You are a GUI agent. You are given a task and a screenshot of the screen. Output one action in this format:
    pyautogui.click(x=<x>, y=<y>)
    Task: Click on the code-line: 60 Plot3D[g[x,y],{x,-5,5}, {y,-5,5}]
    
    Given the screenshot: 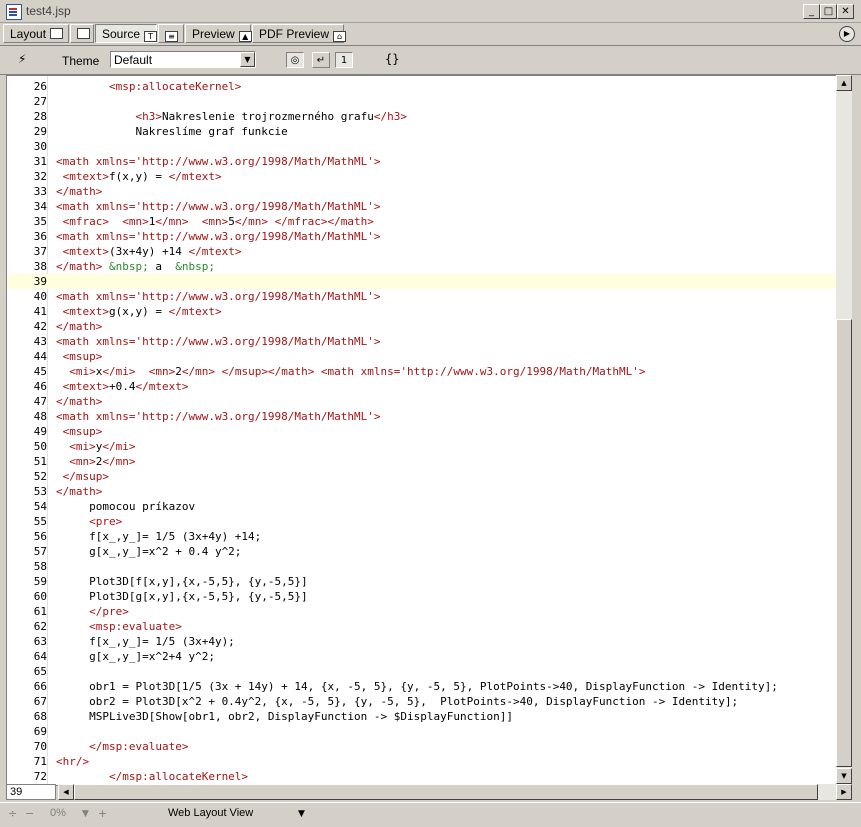 What is the action you would take?
    pyautogui.click(x=422, y=596)
    